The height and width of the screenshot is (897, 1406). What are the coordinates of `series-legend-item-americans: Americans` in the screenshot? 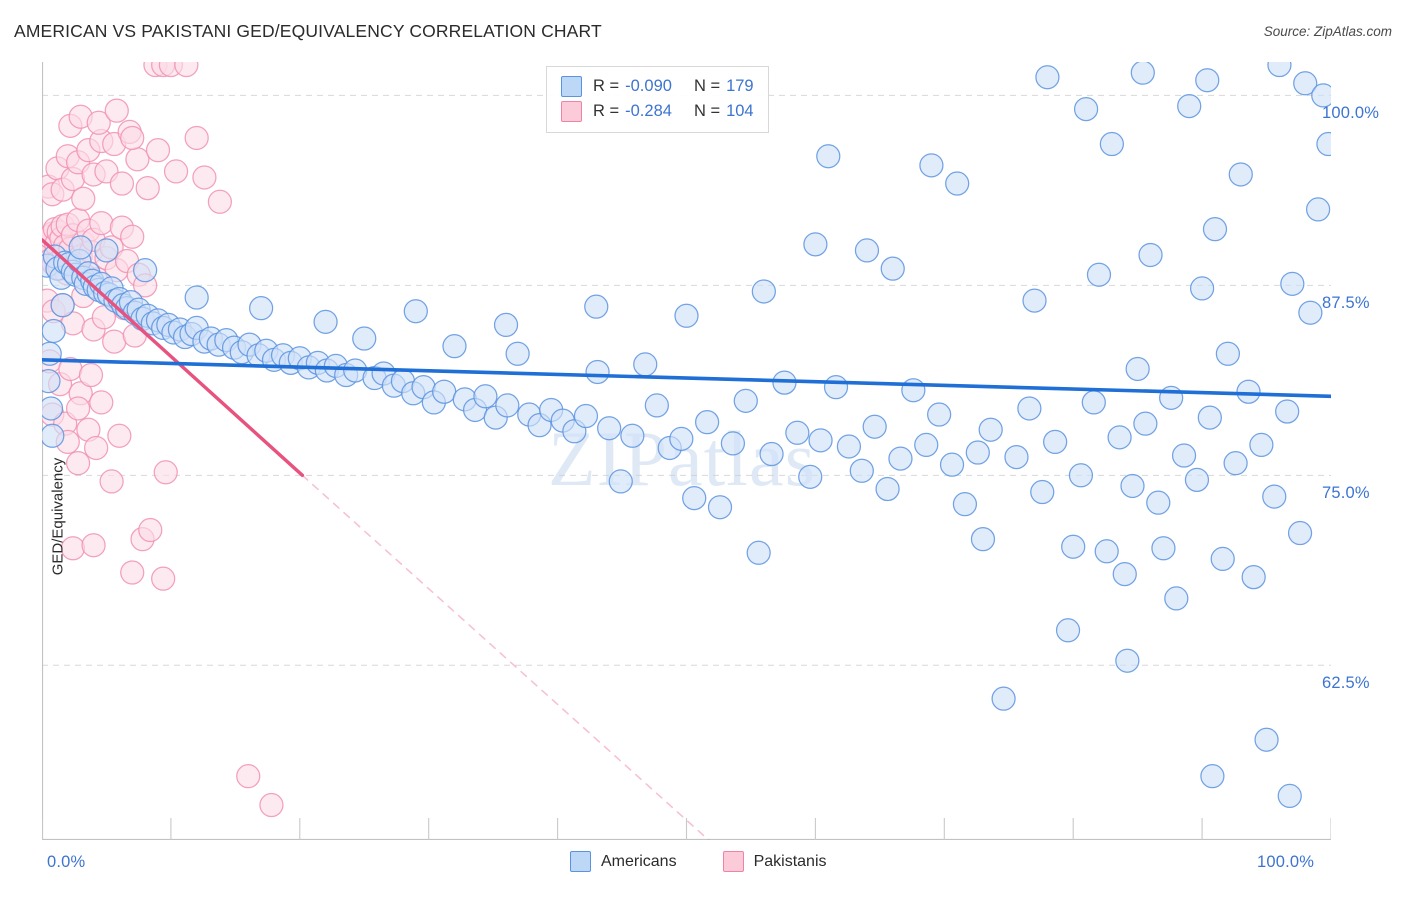 It's located at (623, 861).